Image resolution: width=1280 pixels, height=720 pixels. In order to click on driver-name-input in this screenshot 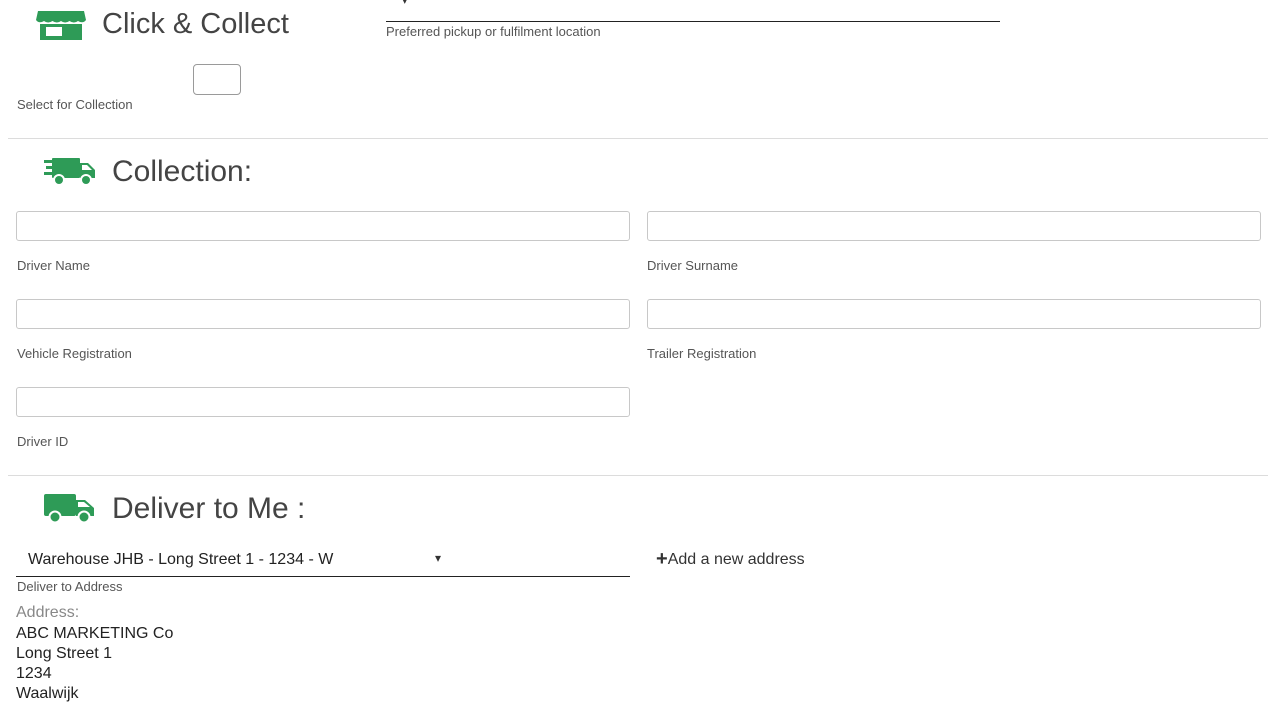, I will do `click(323, 226)`.